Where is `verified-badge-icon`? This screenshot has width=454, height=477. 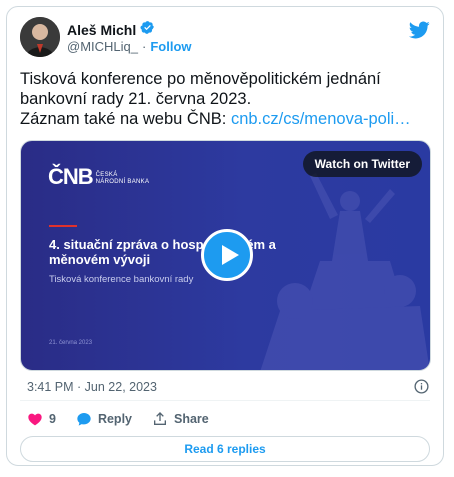 verified-badge-icon is located at coordinates (147, 30).